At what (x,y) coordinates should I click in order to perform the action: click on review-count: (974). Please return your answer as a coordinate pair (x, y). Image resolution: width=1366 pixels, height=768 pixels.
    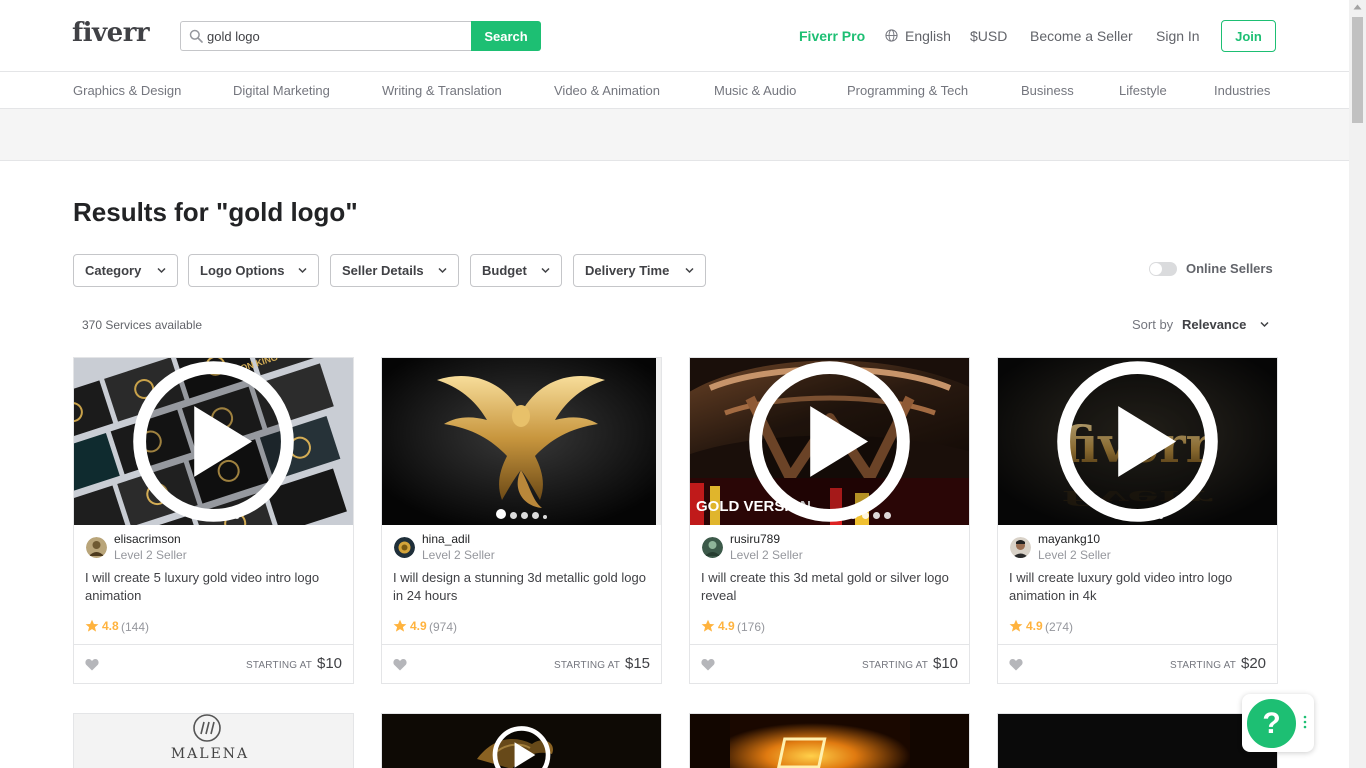
    Looking at the image, I should click on (443, 627).